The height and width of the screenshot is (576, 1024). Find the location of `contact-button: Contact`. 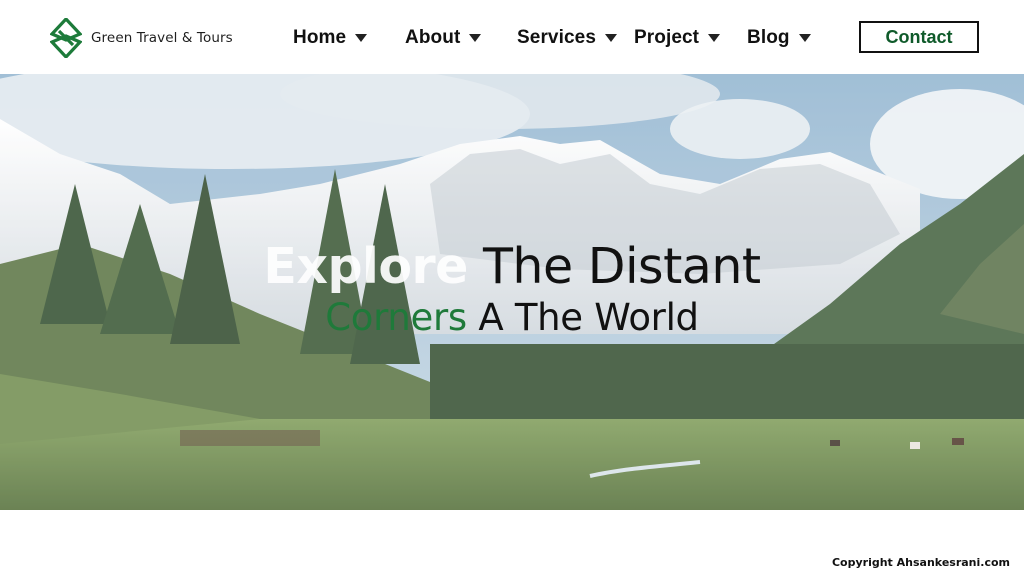

contact-button: Contact is located at coordinates (919, 37).